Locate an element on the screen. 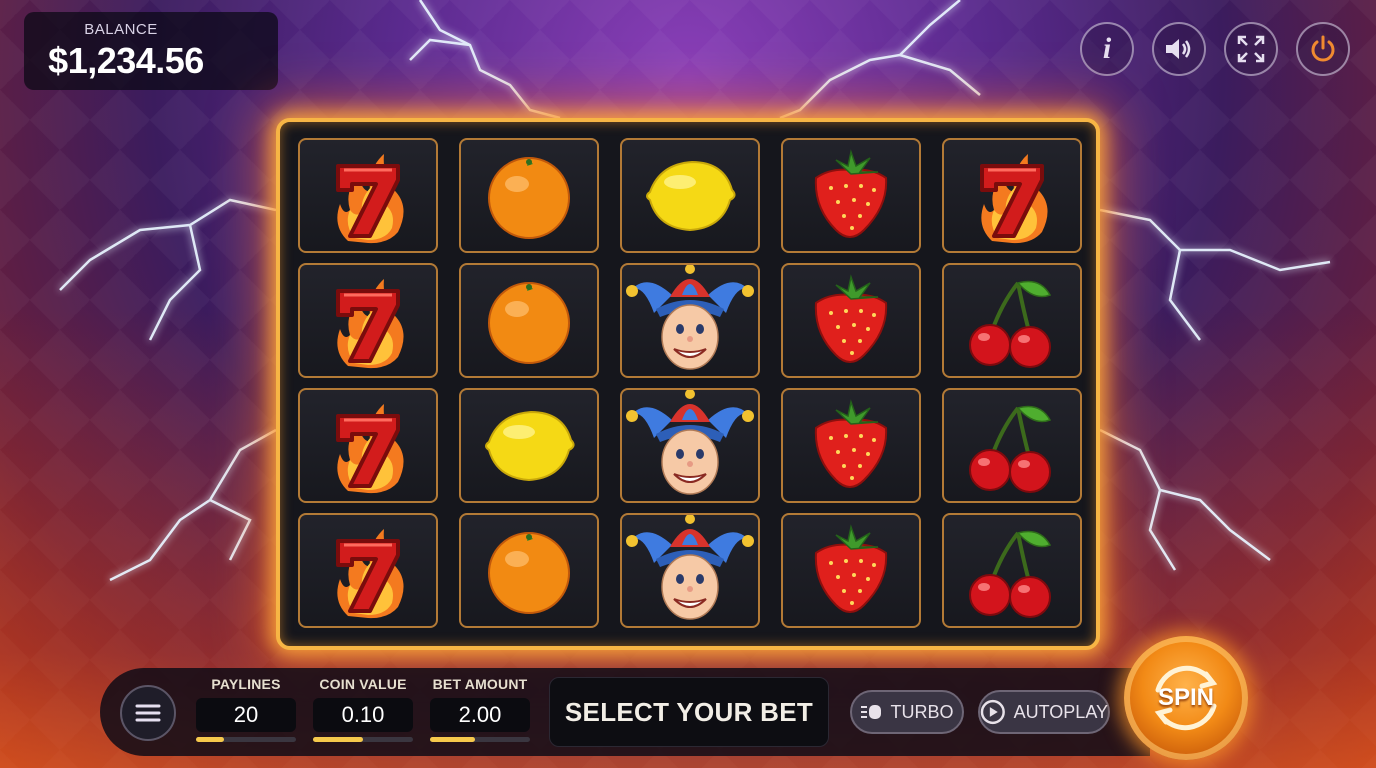 Image resolution: width=1376 pixels, height=768 pixels. autoplay-label: AUTOPLAY is located at coordinates (1060, 711).